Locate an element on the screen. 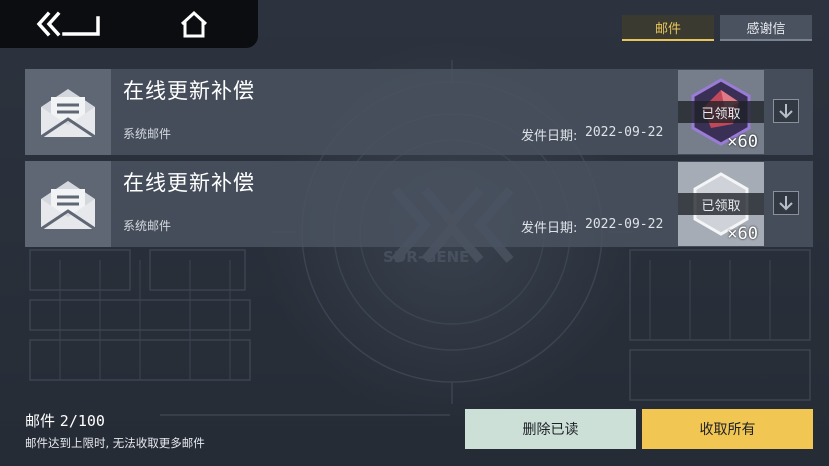 The height and width of the screenshot is (466, 829). collect-all-button: 收取所有 is located at coordinates (727, 429).